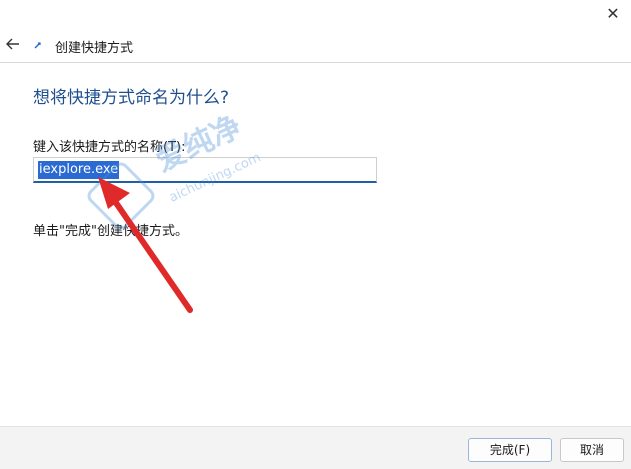 The image size is (631, 469). I want to click on wizard-footer: 完成(F) 取消, so click(315, 447).